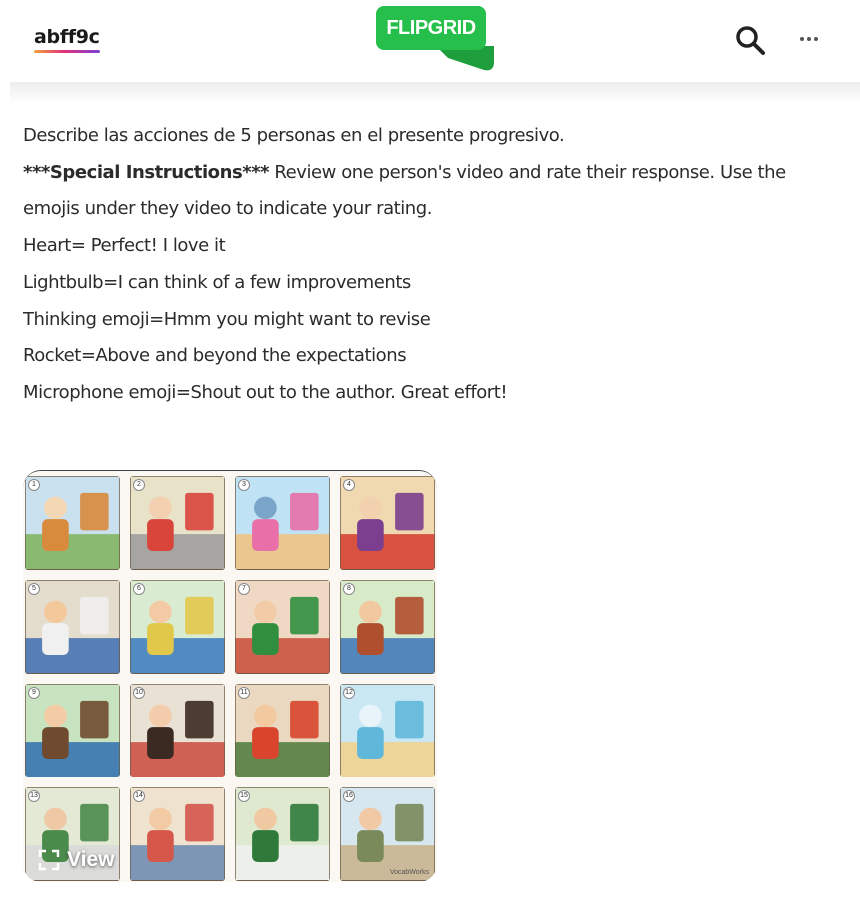 This screenshot has height=903, width=860. Describe the element at coordinates (139, 588) in the screenshot. I see `cell-number: 6` at that location.